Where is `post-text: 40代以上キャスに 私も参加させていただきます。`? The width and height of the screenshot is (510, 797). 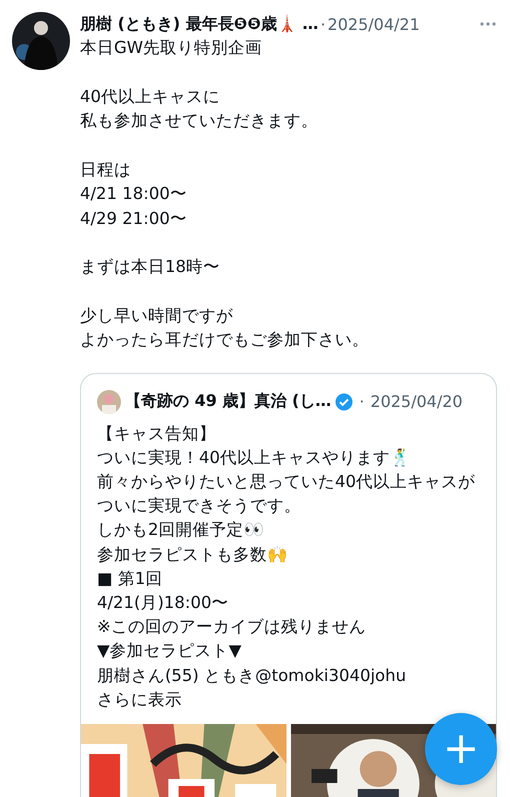
post-text: 40代以上キャスに 私も参加させていただきます。 is located at coordinates (199, 109).